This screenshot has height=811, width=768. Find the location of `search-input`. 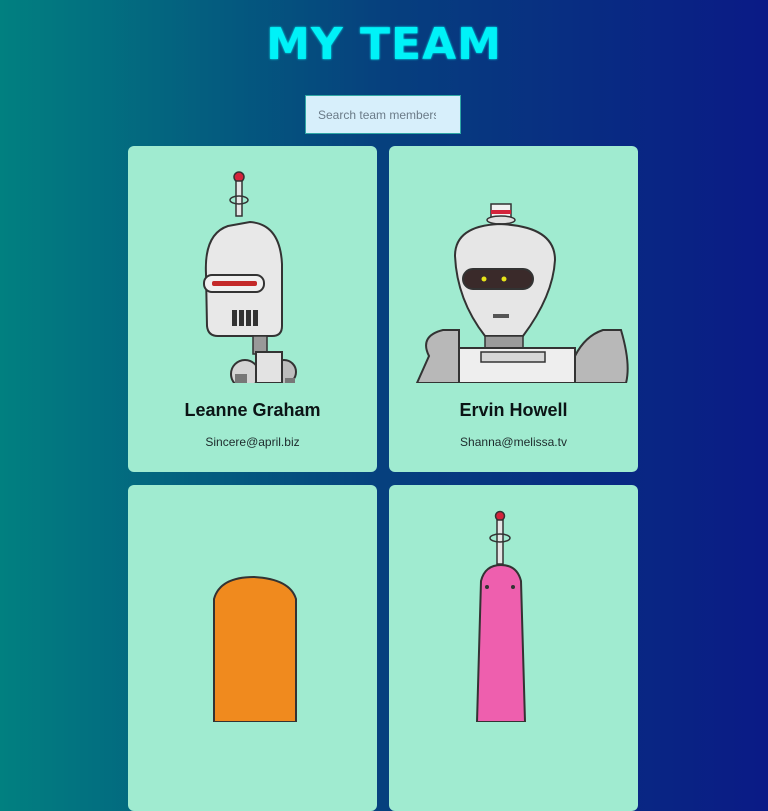

search-input is located at coordinates (383, 114).